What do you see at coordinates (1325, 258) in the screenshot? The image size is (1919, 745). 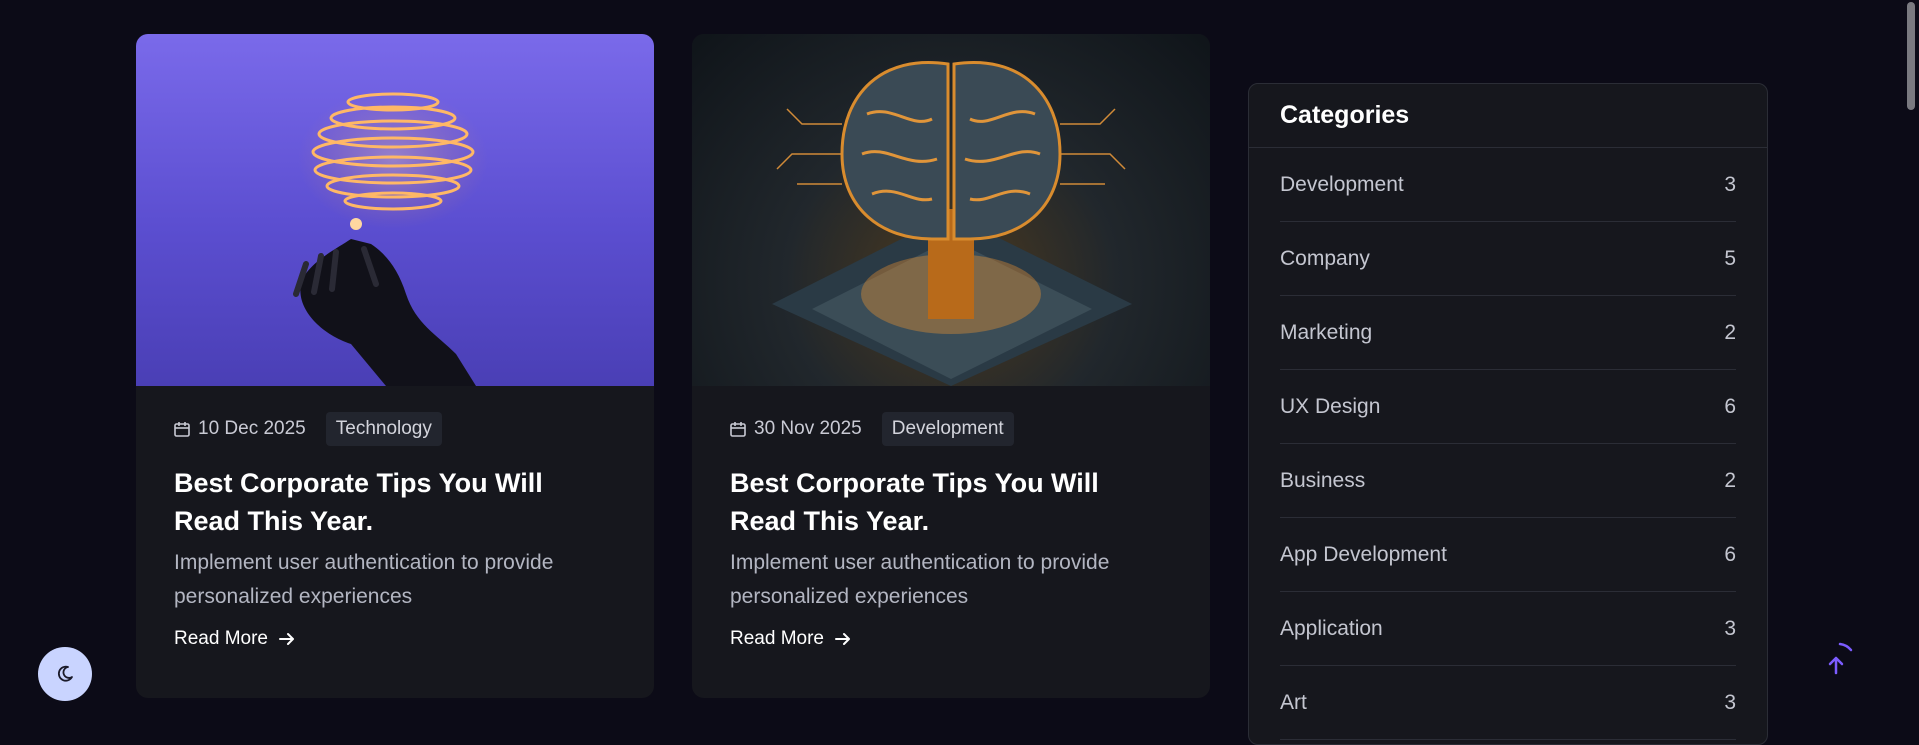 I see `category-name: Company` at bounding box center [1325, 258].